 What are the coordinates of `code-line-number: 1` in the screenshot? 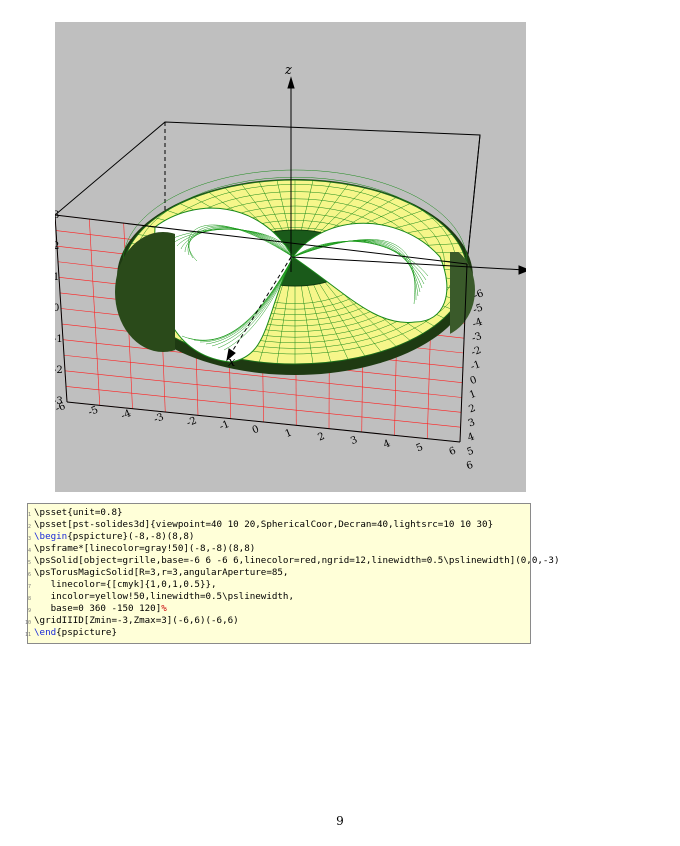 It's located at (29, 515).